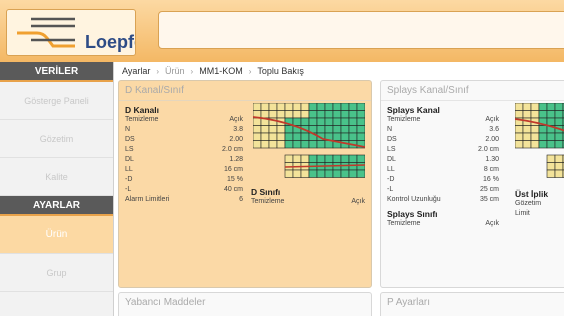 This screenshot has height=316, width=564. What do you see at coordinates (129, 169) in the screenshot?
I see `param-label: LL` at bounding box center [129, 169].